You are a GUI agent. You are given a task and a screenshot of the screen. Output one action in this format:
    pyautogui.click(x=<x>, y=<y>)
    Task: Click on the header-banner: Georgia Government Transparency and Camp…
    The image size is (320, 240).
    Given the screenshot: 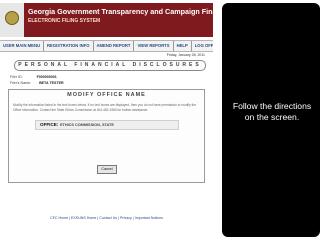 What is the action you would take?
    pyautogui.click(x=106, y=20)
    